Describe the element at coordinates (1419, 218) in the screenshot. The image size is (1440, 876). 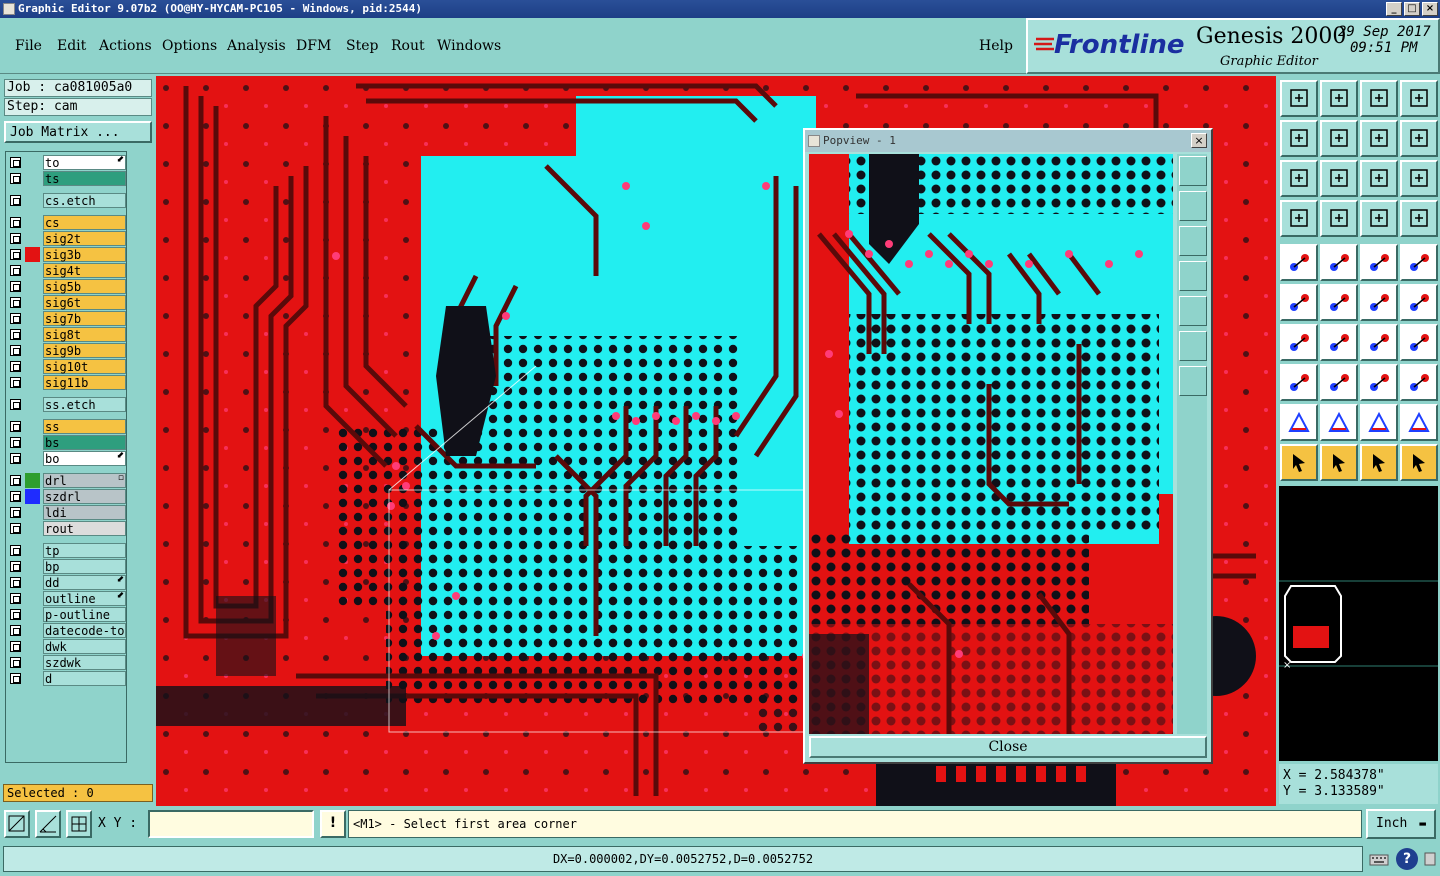
I see `layer-red-2-button` at that location.